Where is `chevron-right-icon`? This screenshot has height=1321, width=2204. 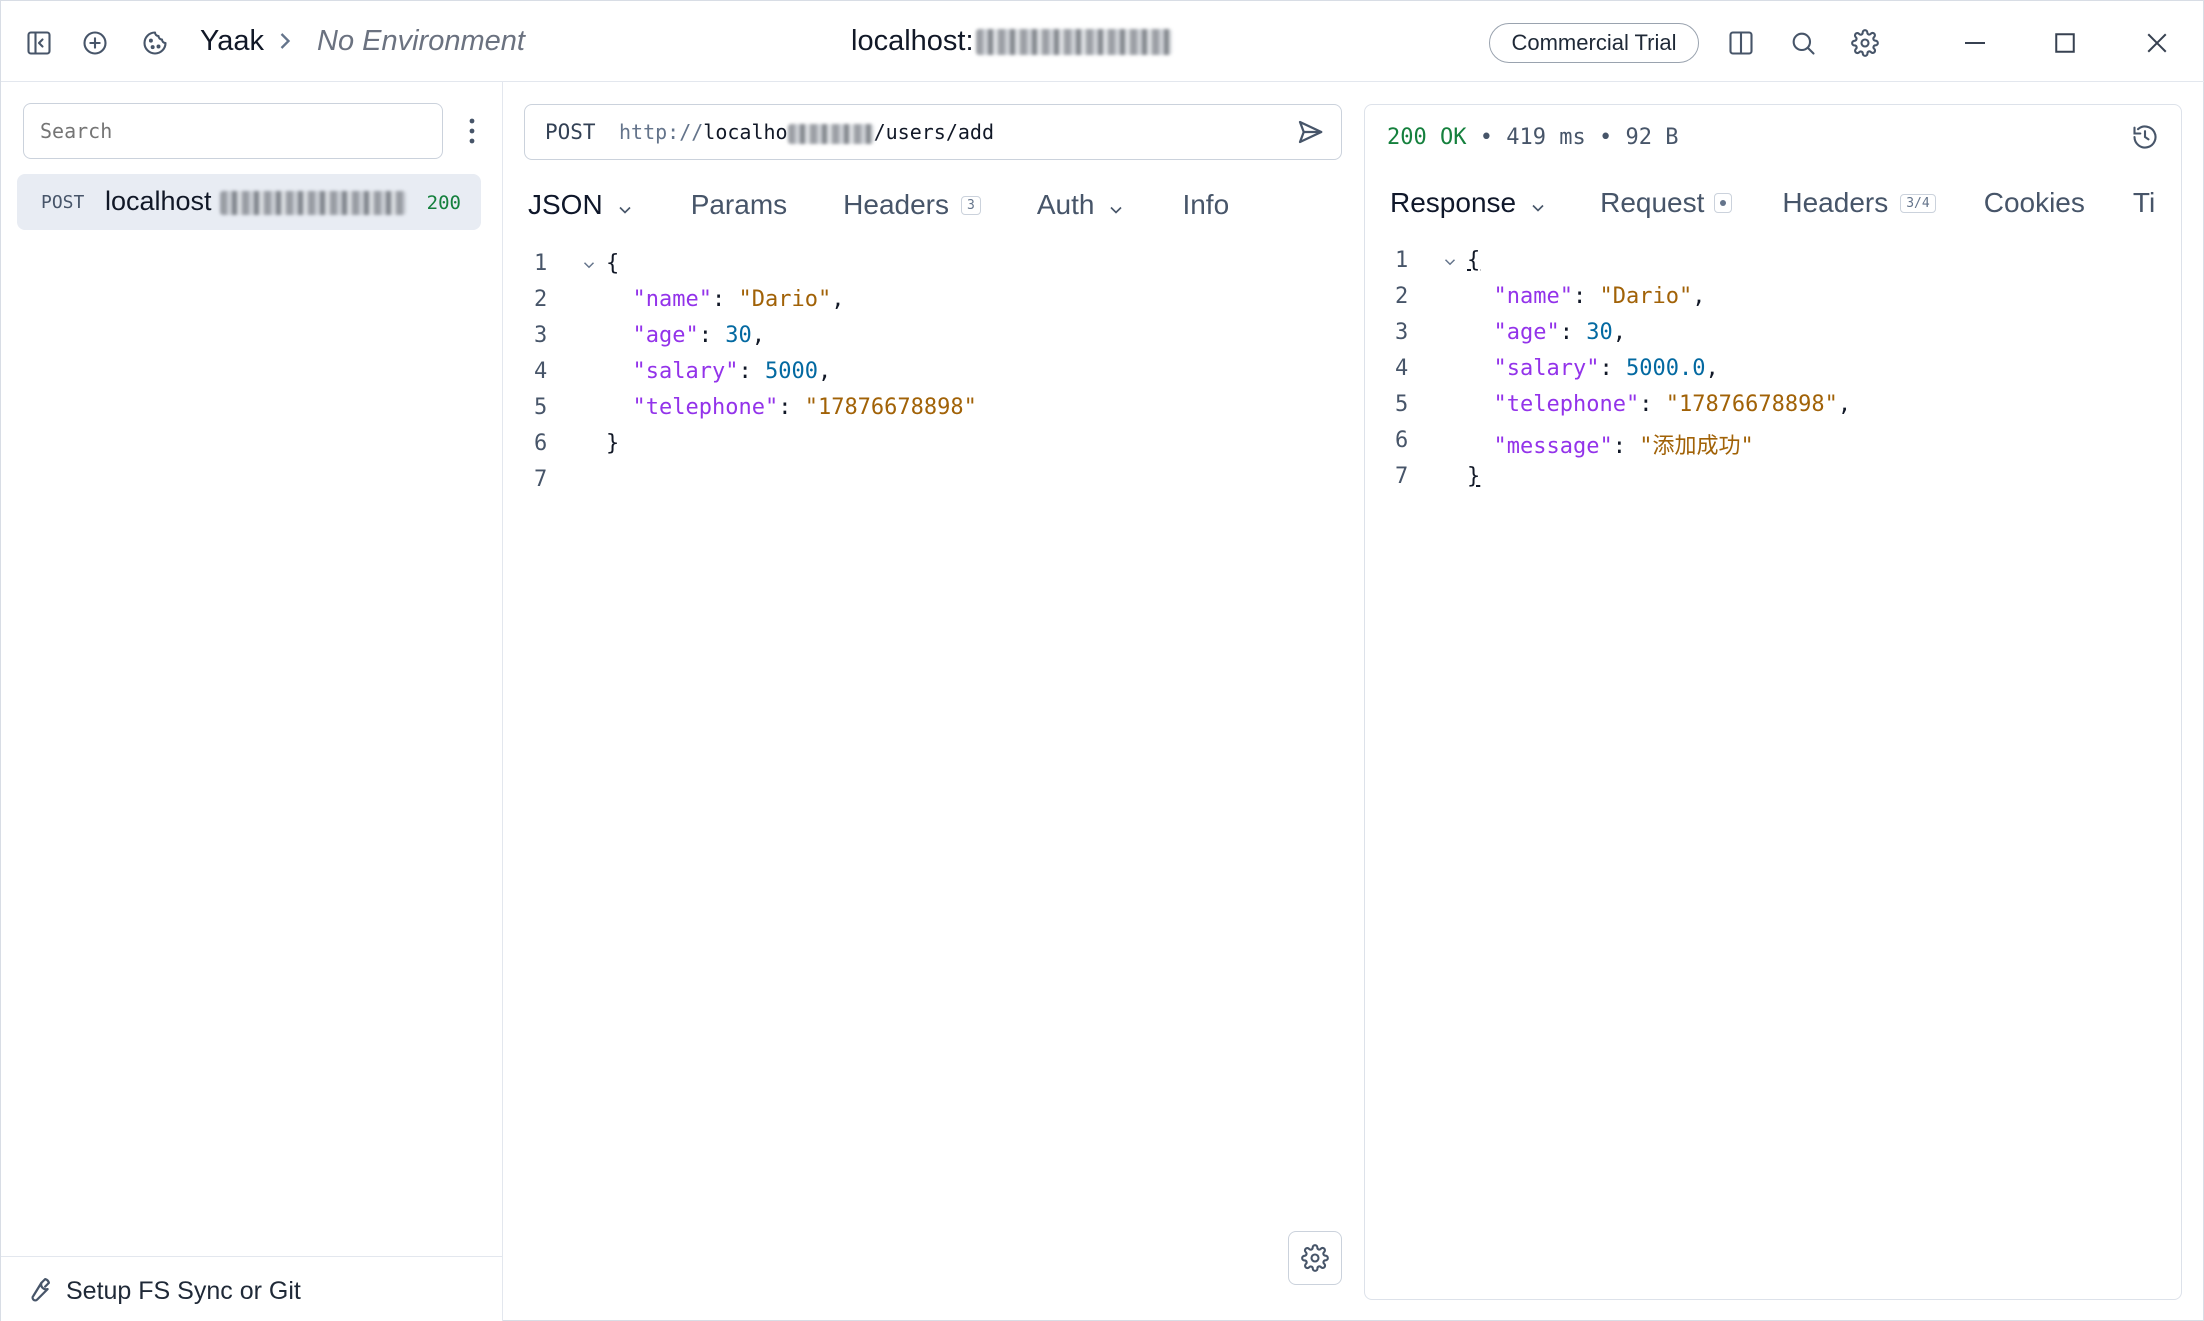 chevron-right-icon is located at coordinates (285, 41).